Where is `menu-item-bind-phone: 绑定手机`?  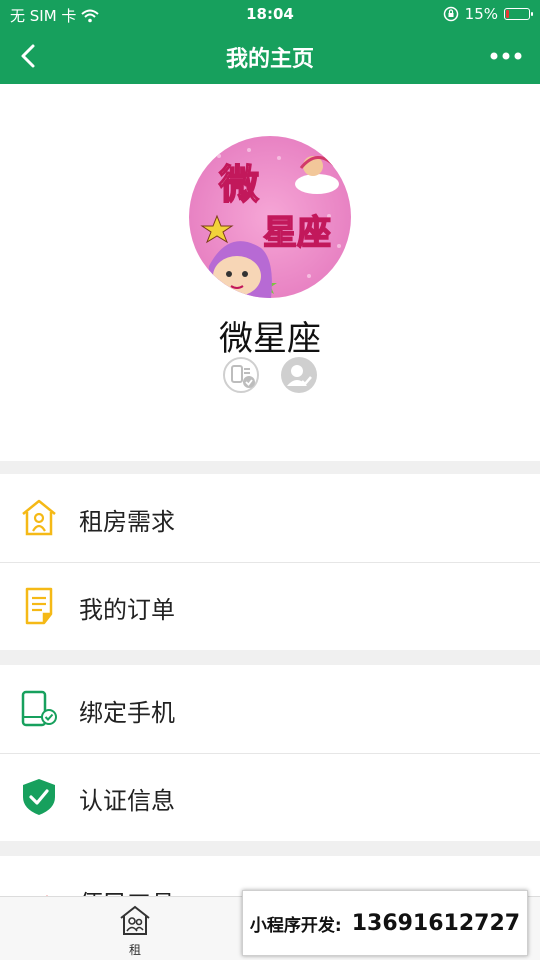 menu-item-bind-phone: 绑定手机 is located at coordinates (270, 709).